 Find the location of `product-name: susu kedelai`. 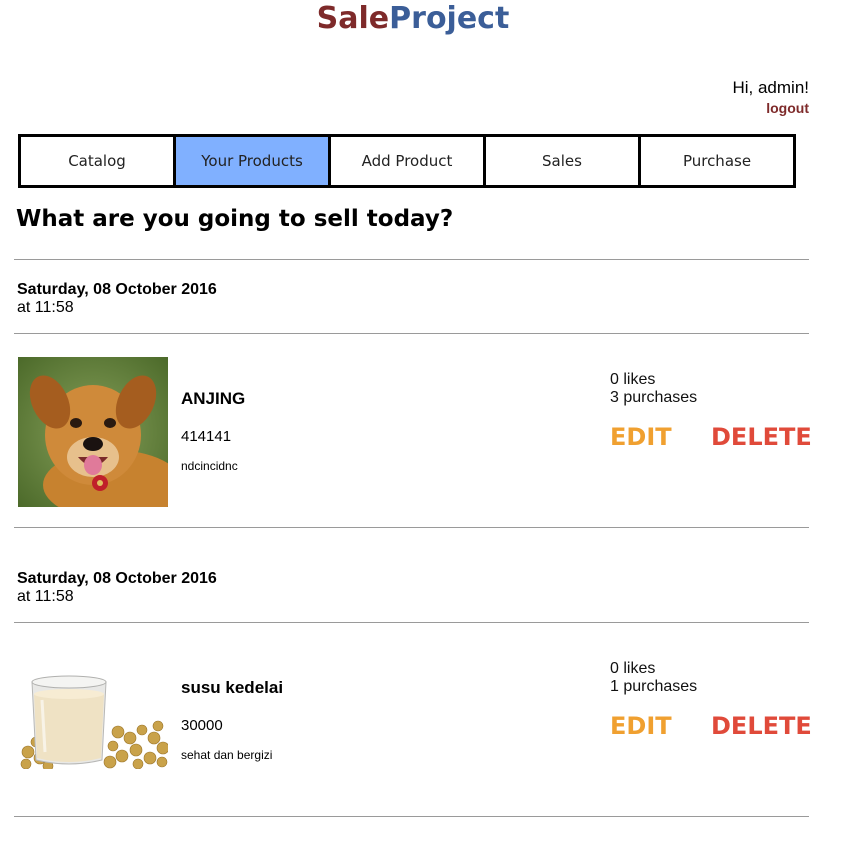

product-name: susu kedelai is located at coordinates (232, 687).